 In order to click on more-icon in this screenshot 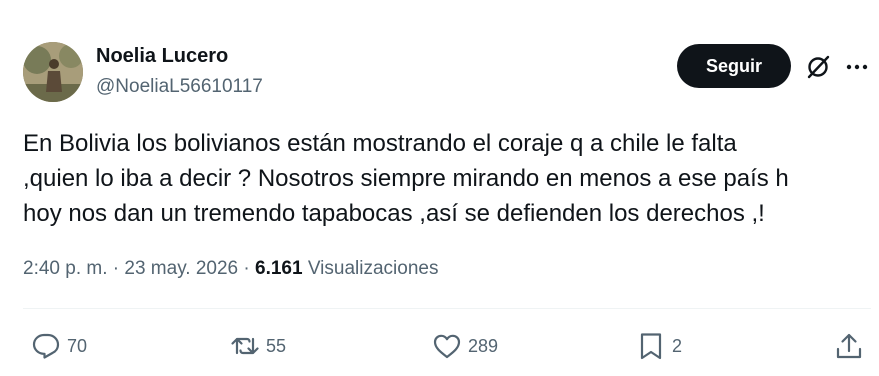, I will do `click(857, 67)`.